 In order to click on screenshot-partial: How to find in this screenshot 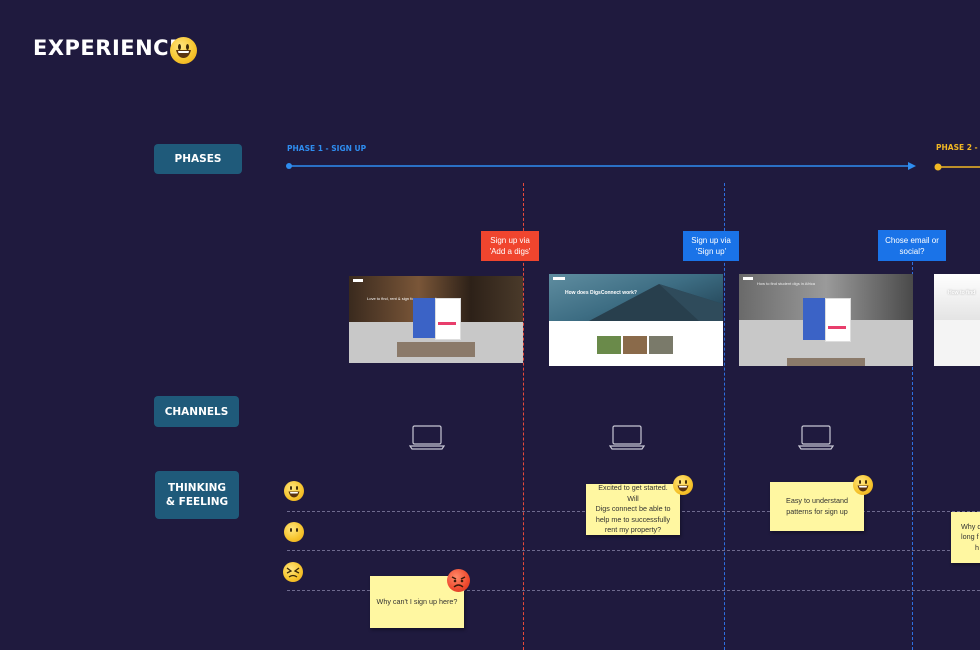, I will do `click(957, 320)`.